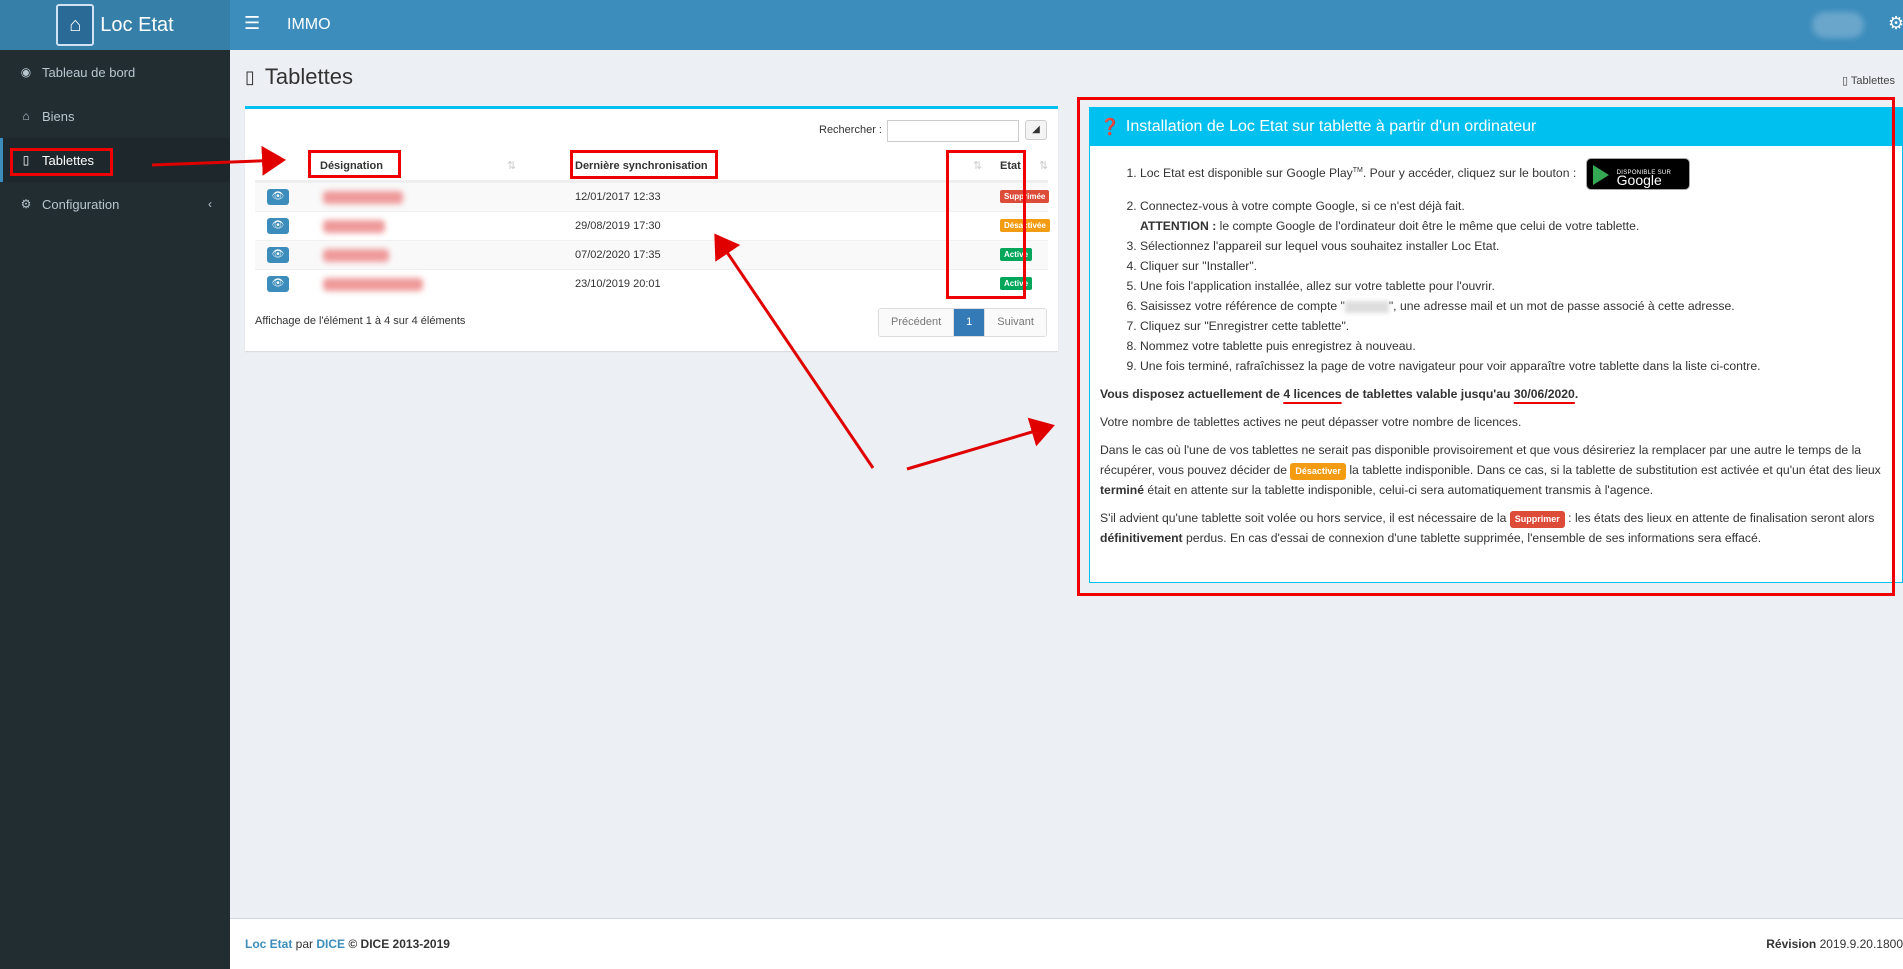 This screenshot has width=1903, height=969. What do you see at coordinates (794, 351) in the screenshot?
I see `arrow-to-table` at bounding box center [794, 351].